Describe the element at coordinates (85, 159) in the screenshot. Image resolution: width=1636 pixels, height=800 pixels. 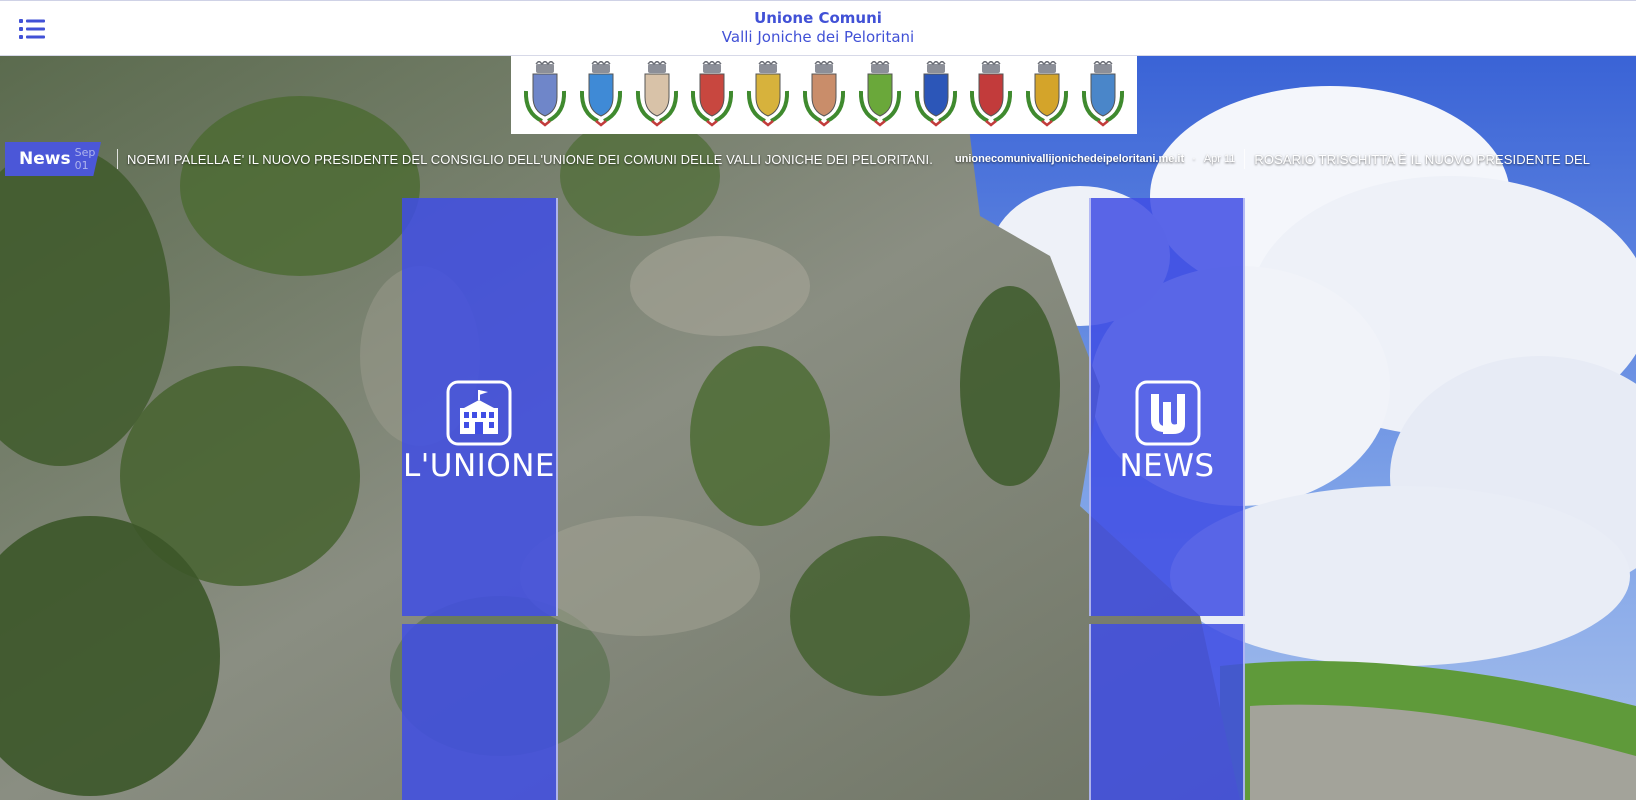
I see `news-label-date: Sep 01` at that location.